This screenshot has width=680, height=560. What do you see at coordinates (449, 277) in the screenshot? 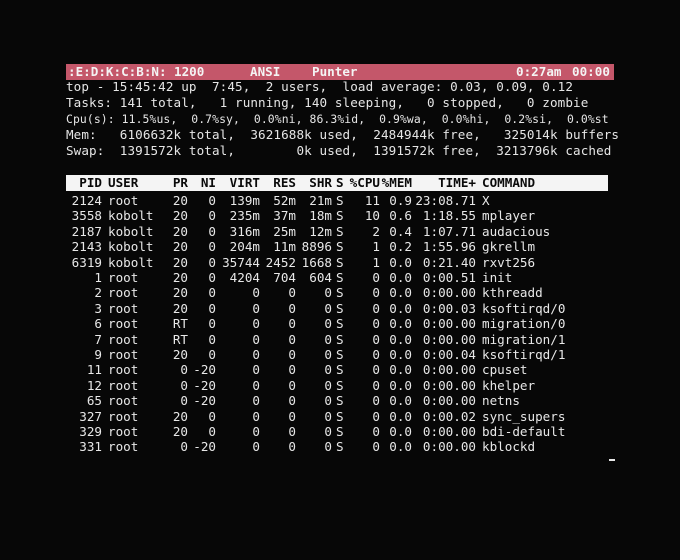
I see `cell-time: 0:00.51` at bounding box center [449, 277].